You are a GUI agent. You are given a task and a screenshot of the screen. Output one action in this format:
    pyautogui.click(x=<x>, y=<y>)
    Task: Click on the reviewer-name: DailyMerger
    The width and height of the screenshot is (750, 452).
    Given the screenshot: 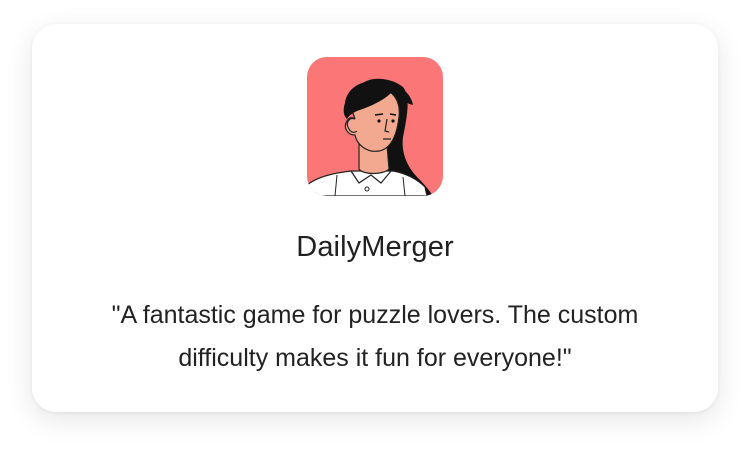 What is the action you would take?
    pyautogui.click(x=375, y=247)
    